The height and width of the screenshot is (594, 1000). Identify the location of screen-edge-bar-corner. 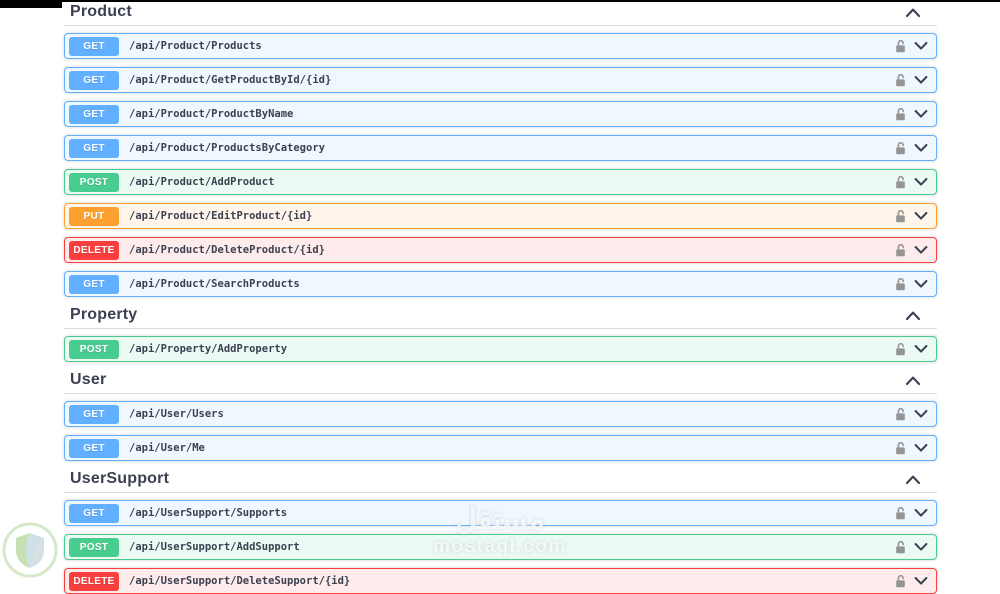
(31, 4).